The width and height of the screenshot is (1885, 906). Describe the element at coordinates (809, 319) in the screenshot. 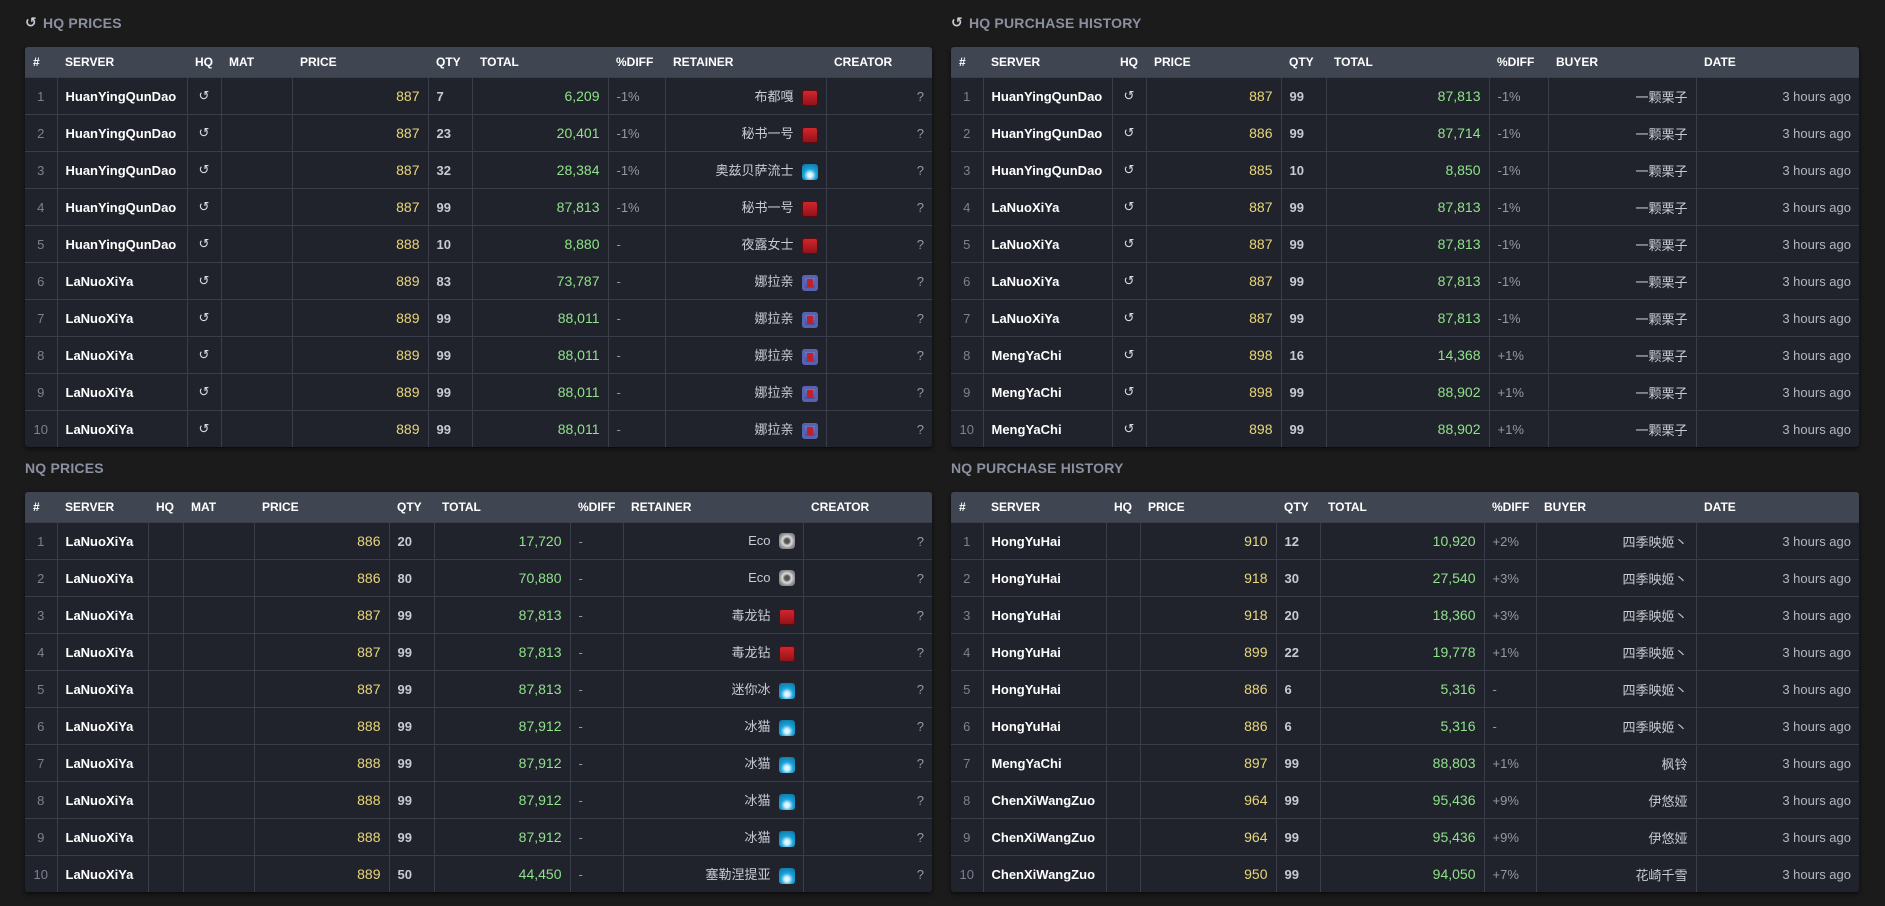

I see `arcanist-class-icon` at that location.